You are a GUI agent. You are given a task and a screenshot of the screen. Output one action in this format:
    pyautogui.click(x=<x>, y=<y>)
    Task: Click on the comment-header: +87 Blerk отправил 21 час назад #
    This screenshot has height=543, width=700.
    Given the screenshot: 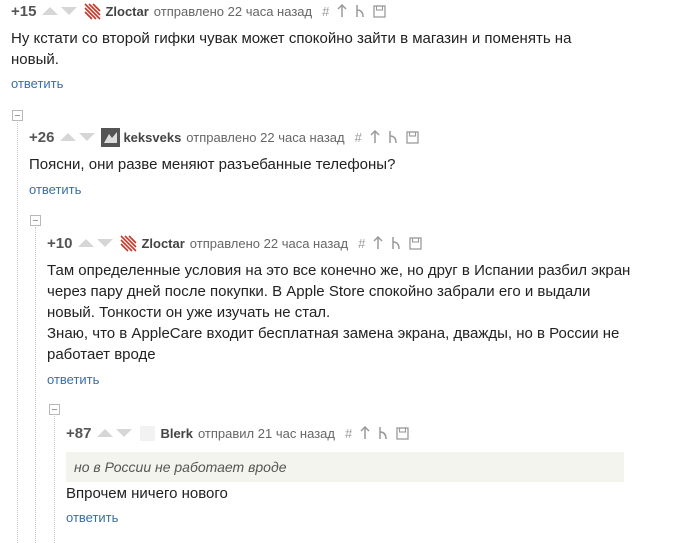 What is the action you would take?
    pyautogui.click(x=241, y=433)
    